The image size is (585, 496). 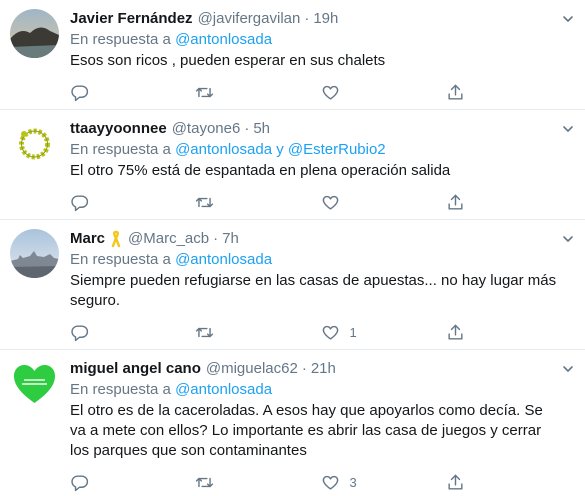 What do you see at coordinates (383, 332) in the screenshot?
I see `like-button: 1` at bounding box center [383, 332].